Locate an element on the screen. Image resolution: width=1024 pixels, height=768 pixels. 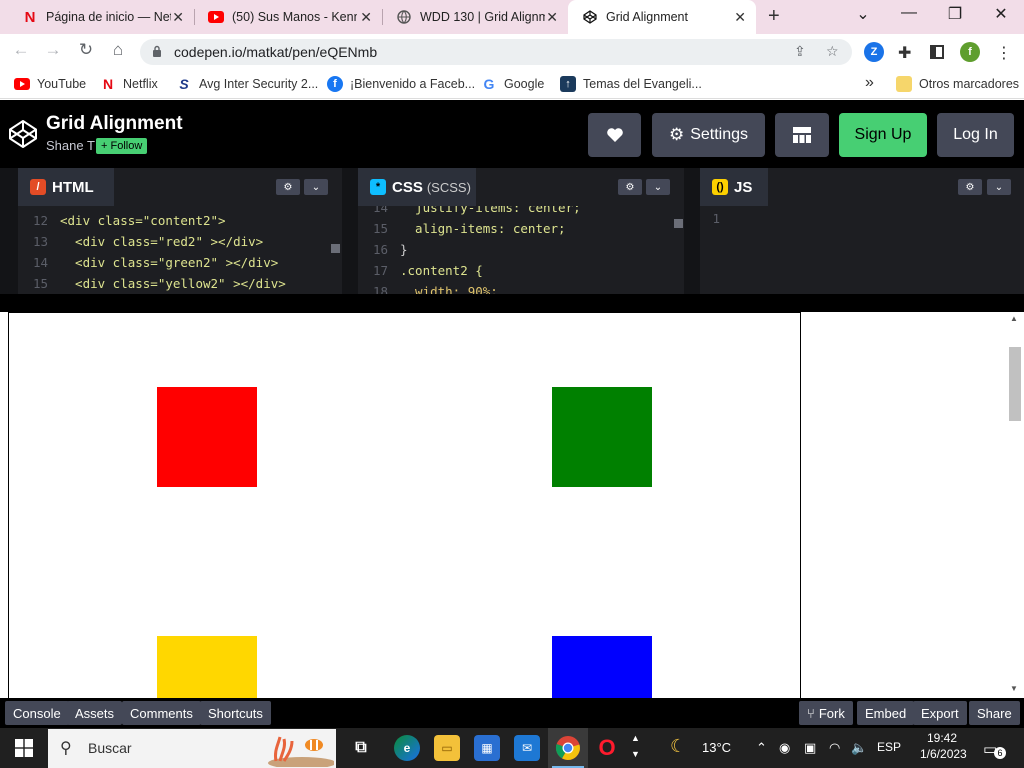
js-code-editor: 1 is located at coordinates (862, 250).